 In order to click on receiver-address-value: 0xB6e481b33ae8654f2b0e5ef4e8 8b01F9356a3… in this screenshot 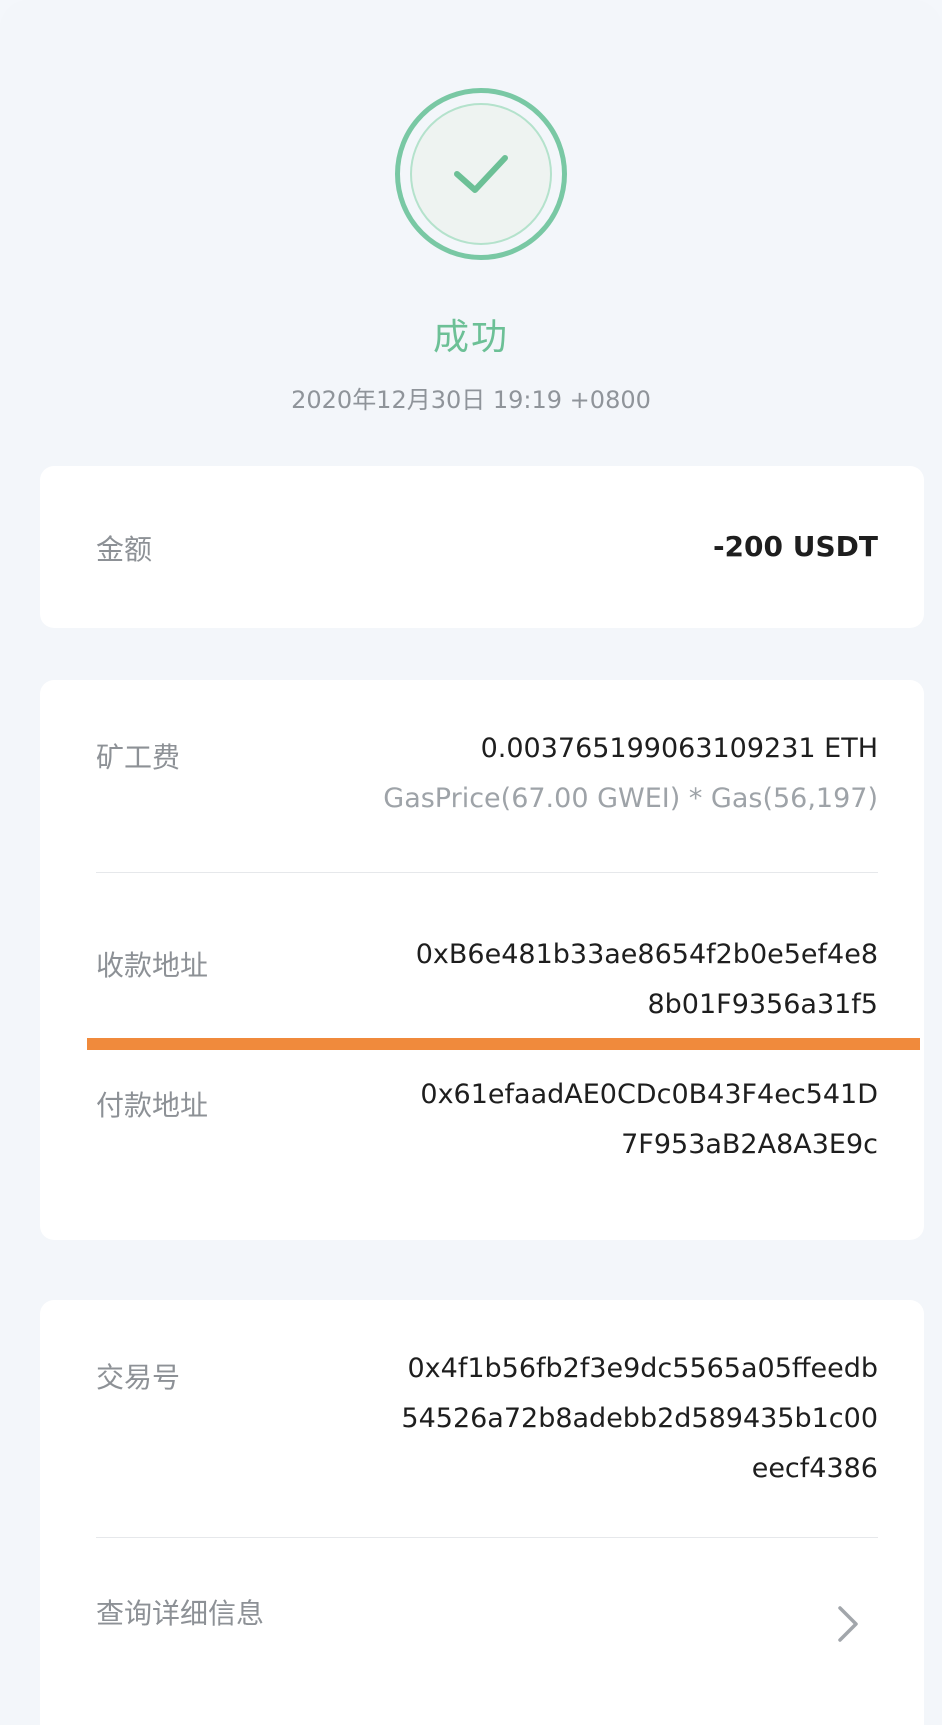, I will do `click(647, 980)`.